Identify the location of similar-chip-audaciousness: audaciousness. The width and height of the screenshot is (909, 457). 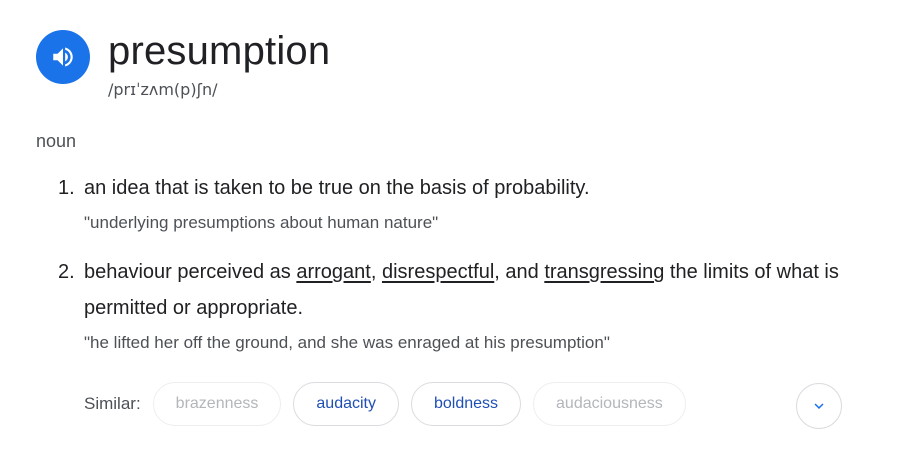
(609, 404).